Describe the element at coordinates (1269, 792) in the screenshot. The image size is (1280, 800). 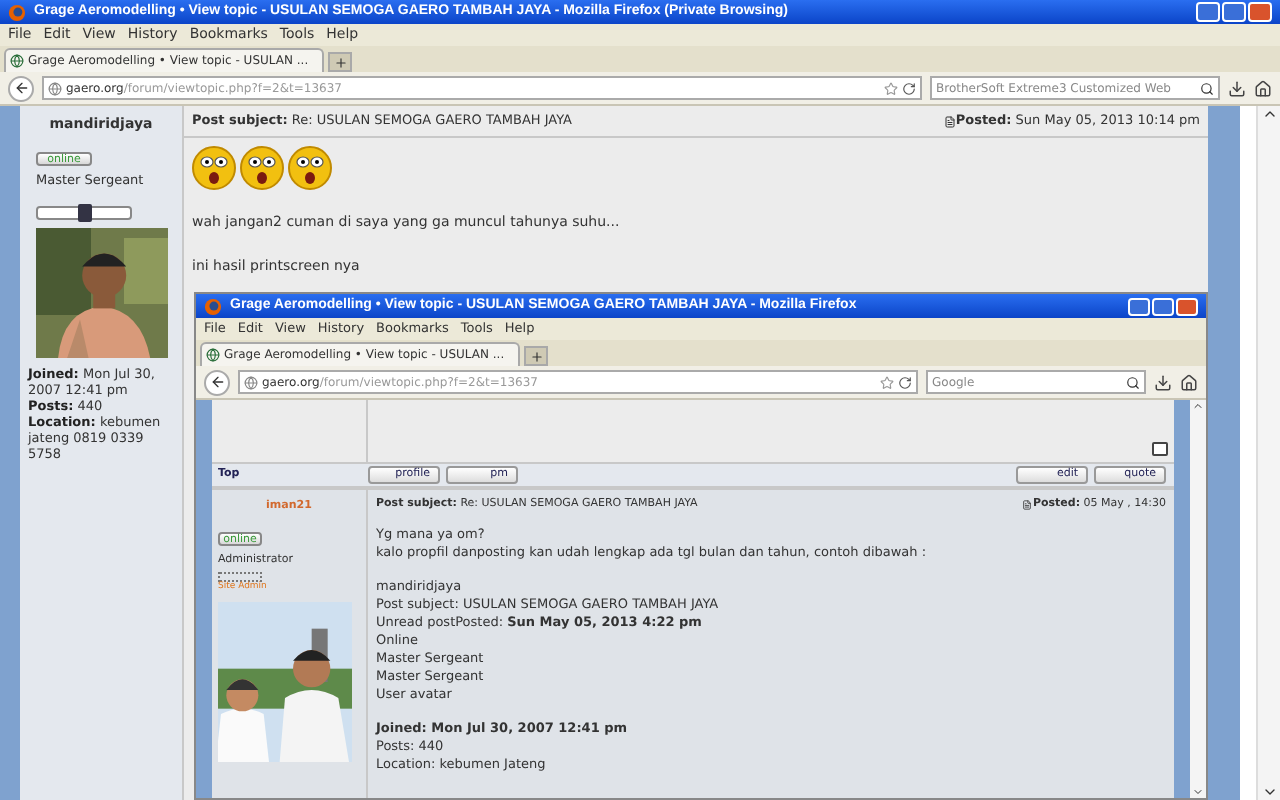
I see `scroll-down-icon` at that location.